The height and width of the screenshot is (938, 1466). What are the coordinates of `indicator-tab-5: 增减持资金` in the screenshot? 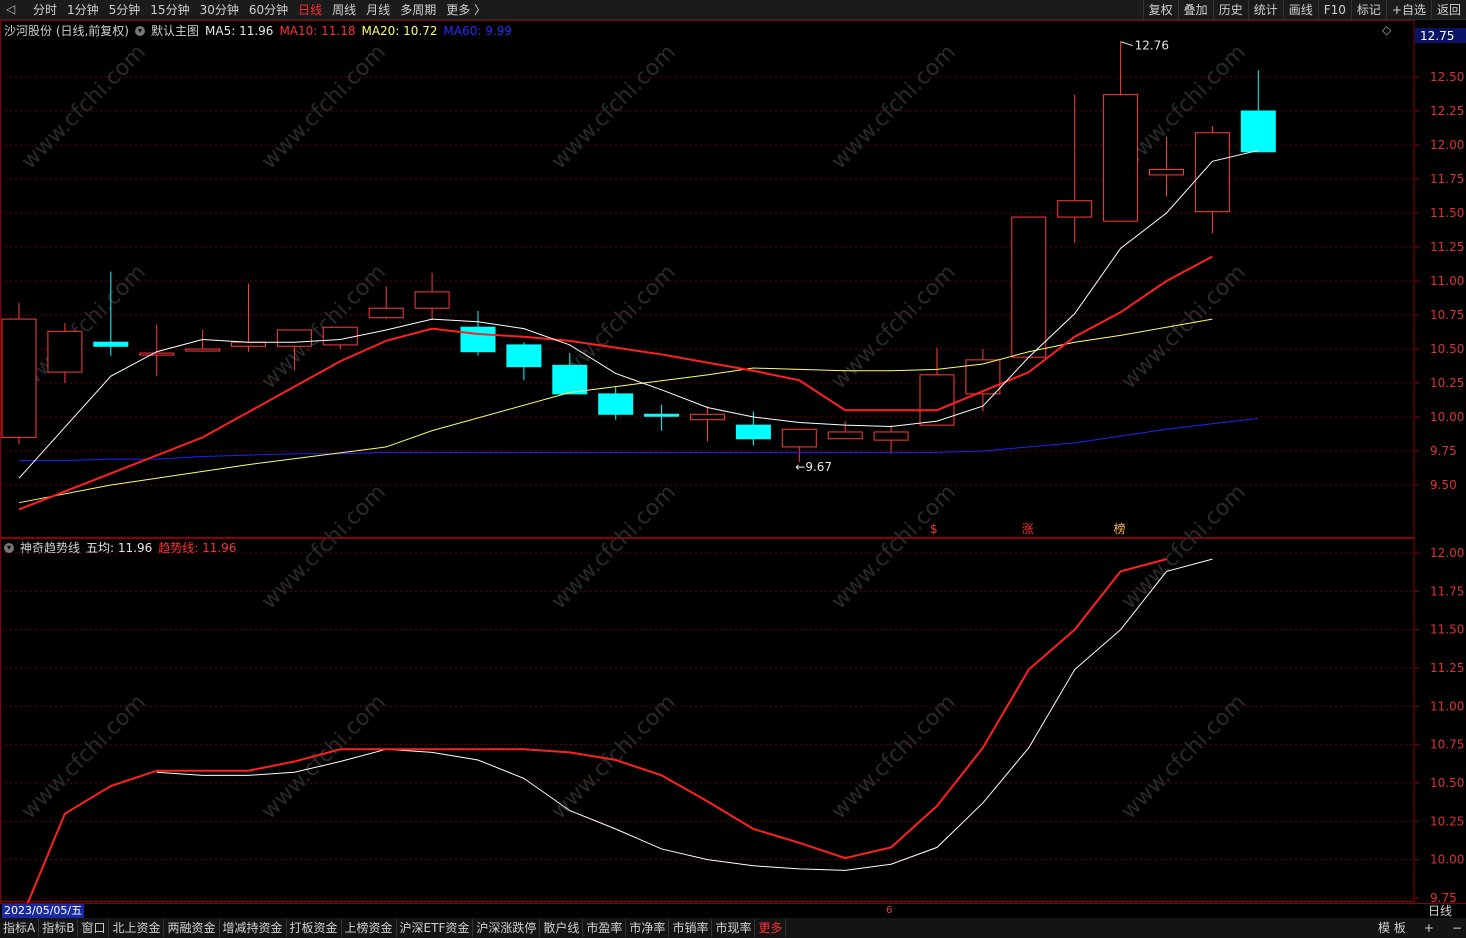 It's located at (253, 928).